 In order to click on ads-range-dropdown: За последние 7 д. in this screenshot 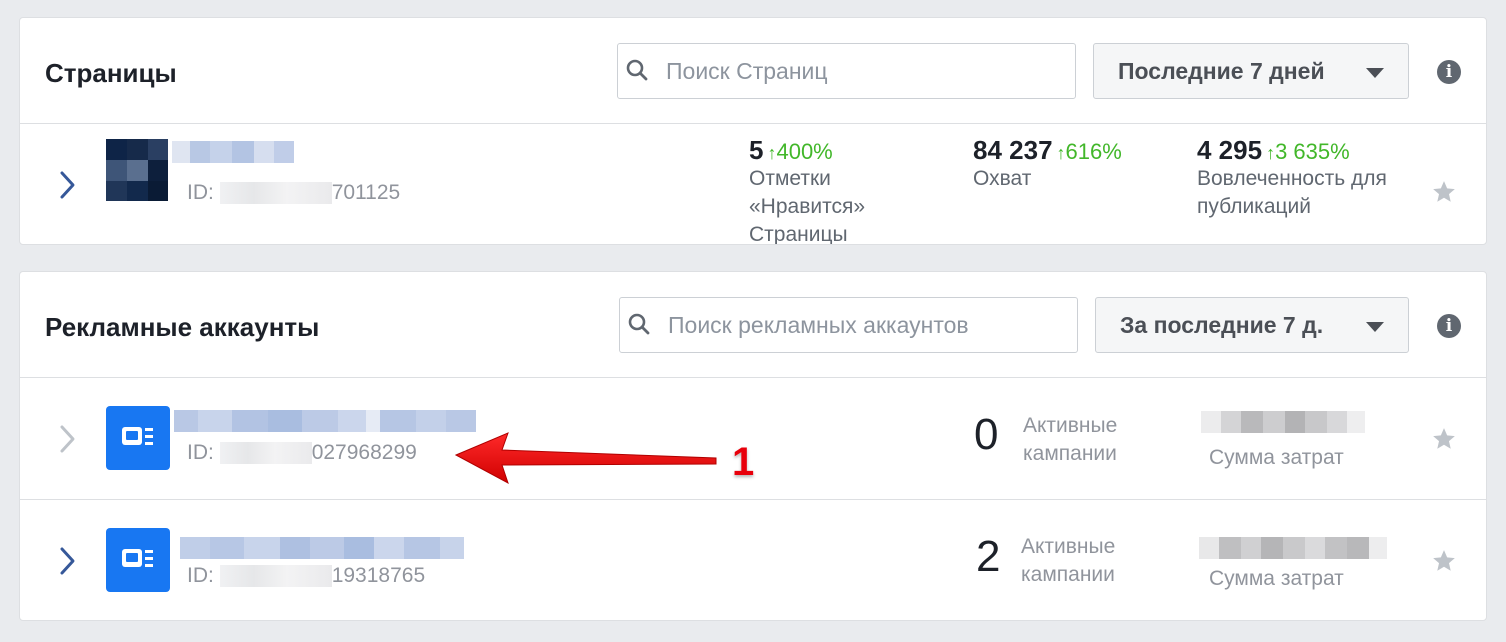, I will do `click(1252, 325)`.